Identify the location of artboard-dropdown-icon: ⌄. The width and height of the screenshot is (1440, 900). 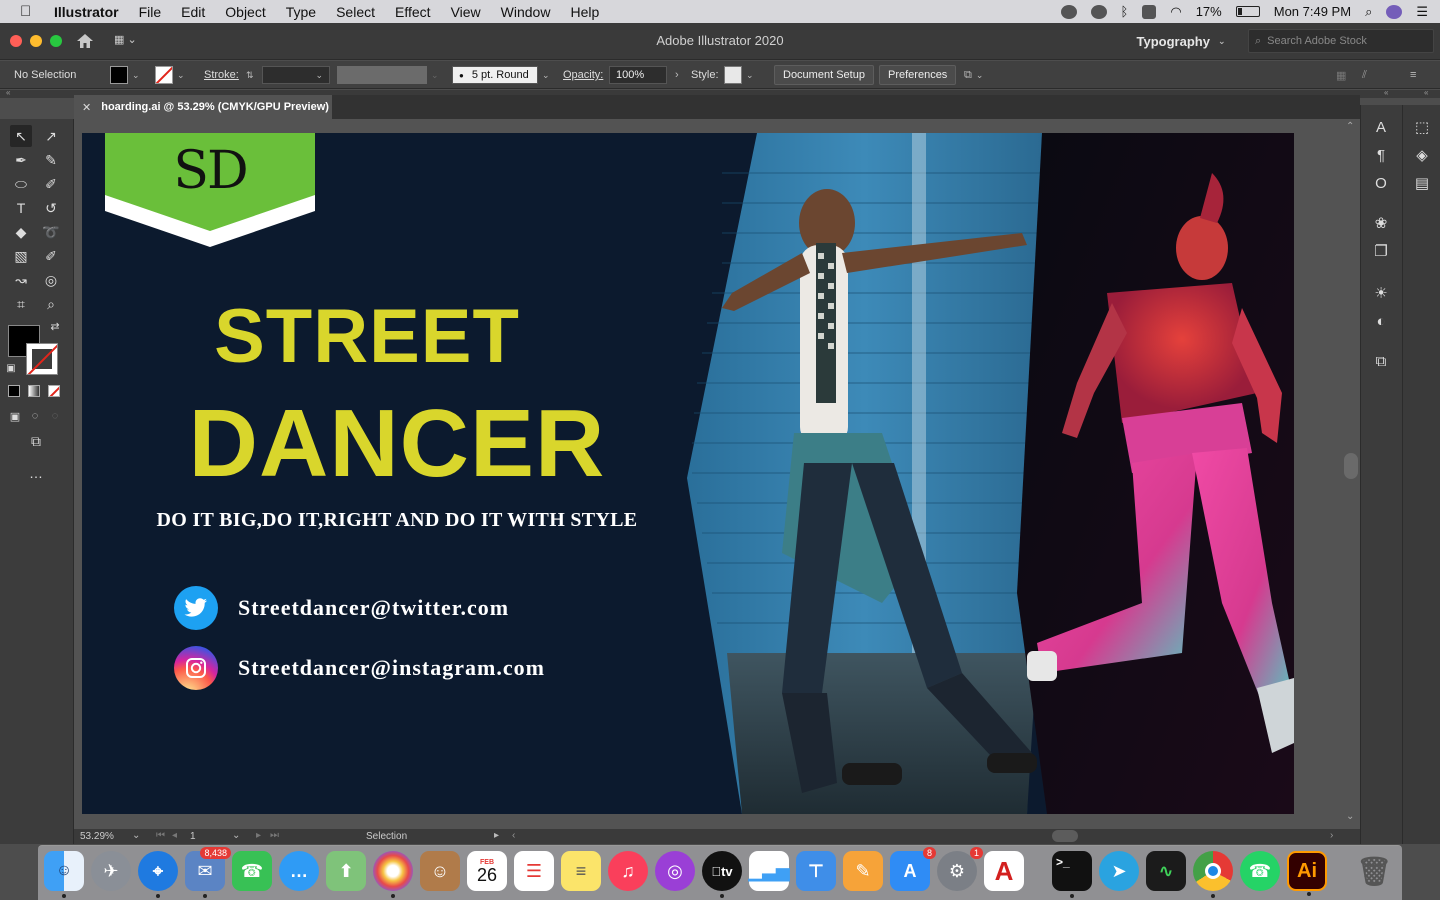
(236, 835).